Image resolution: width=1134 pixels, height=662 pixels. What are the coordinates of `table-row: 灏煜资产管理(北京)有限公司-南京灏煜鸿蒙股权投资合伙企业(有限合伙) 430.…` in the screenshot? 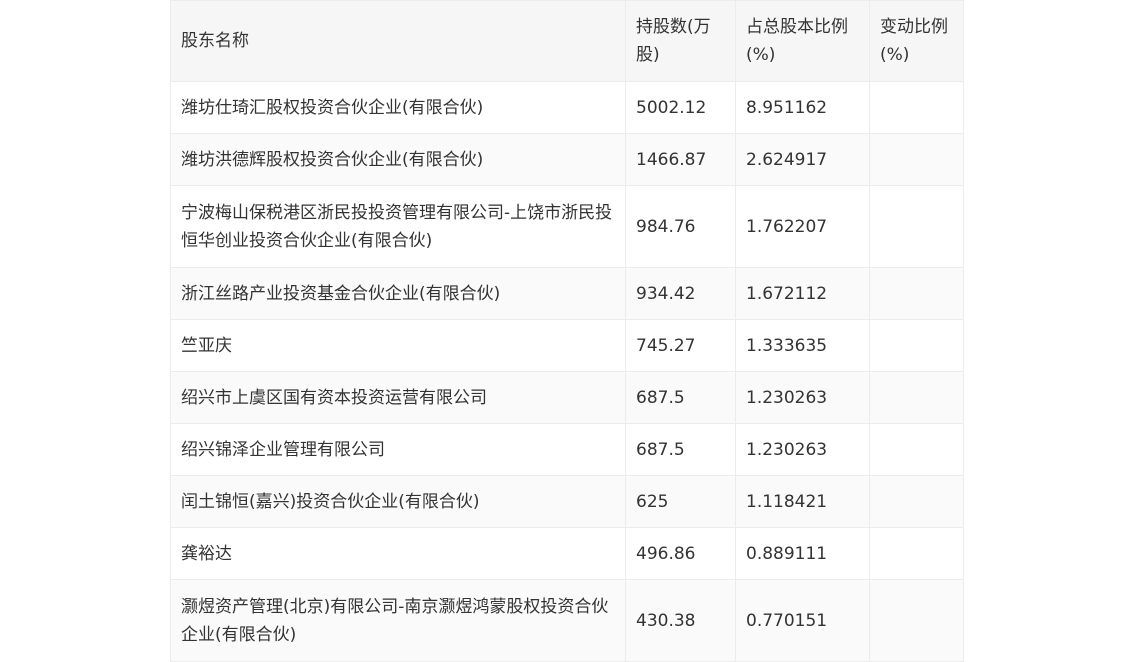 It's located at (567, 620).